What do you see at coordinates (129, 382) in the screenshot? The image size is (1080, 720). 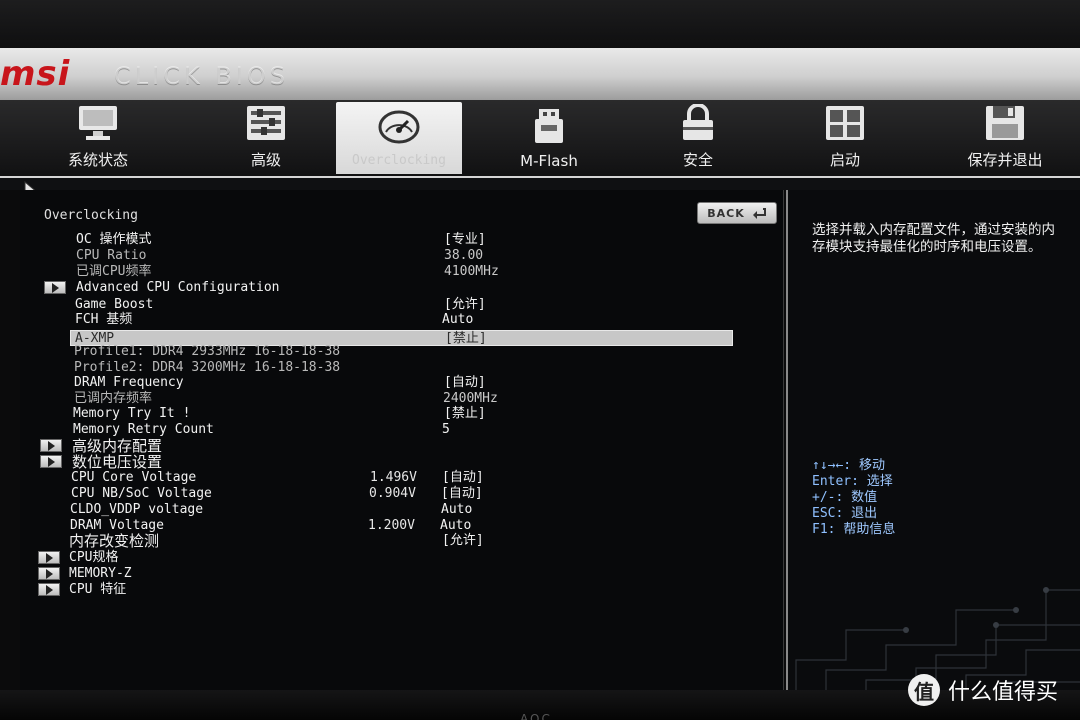 I see `setting-name: DRAM Frequency` at bounding box center [129, 382].